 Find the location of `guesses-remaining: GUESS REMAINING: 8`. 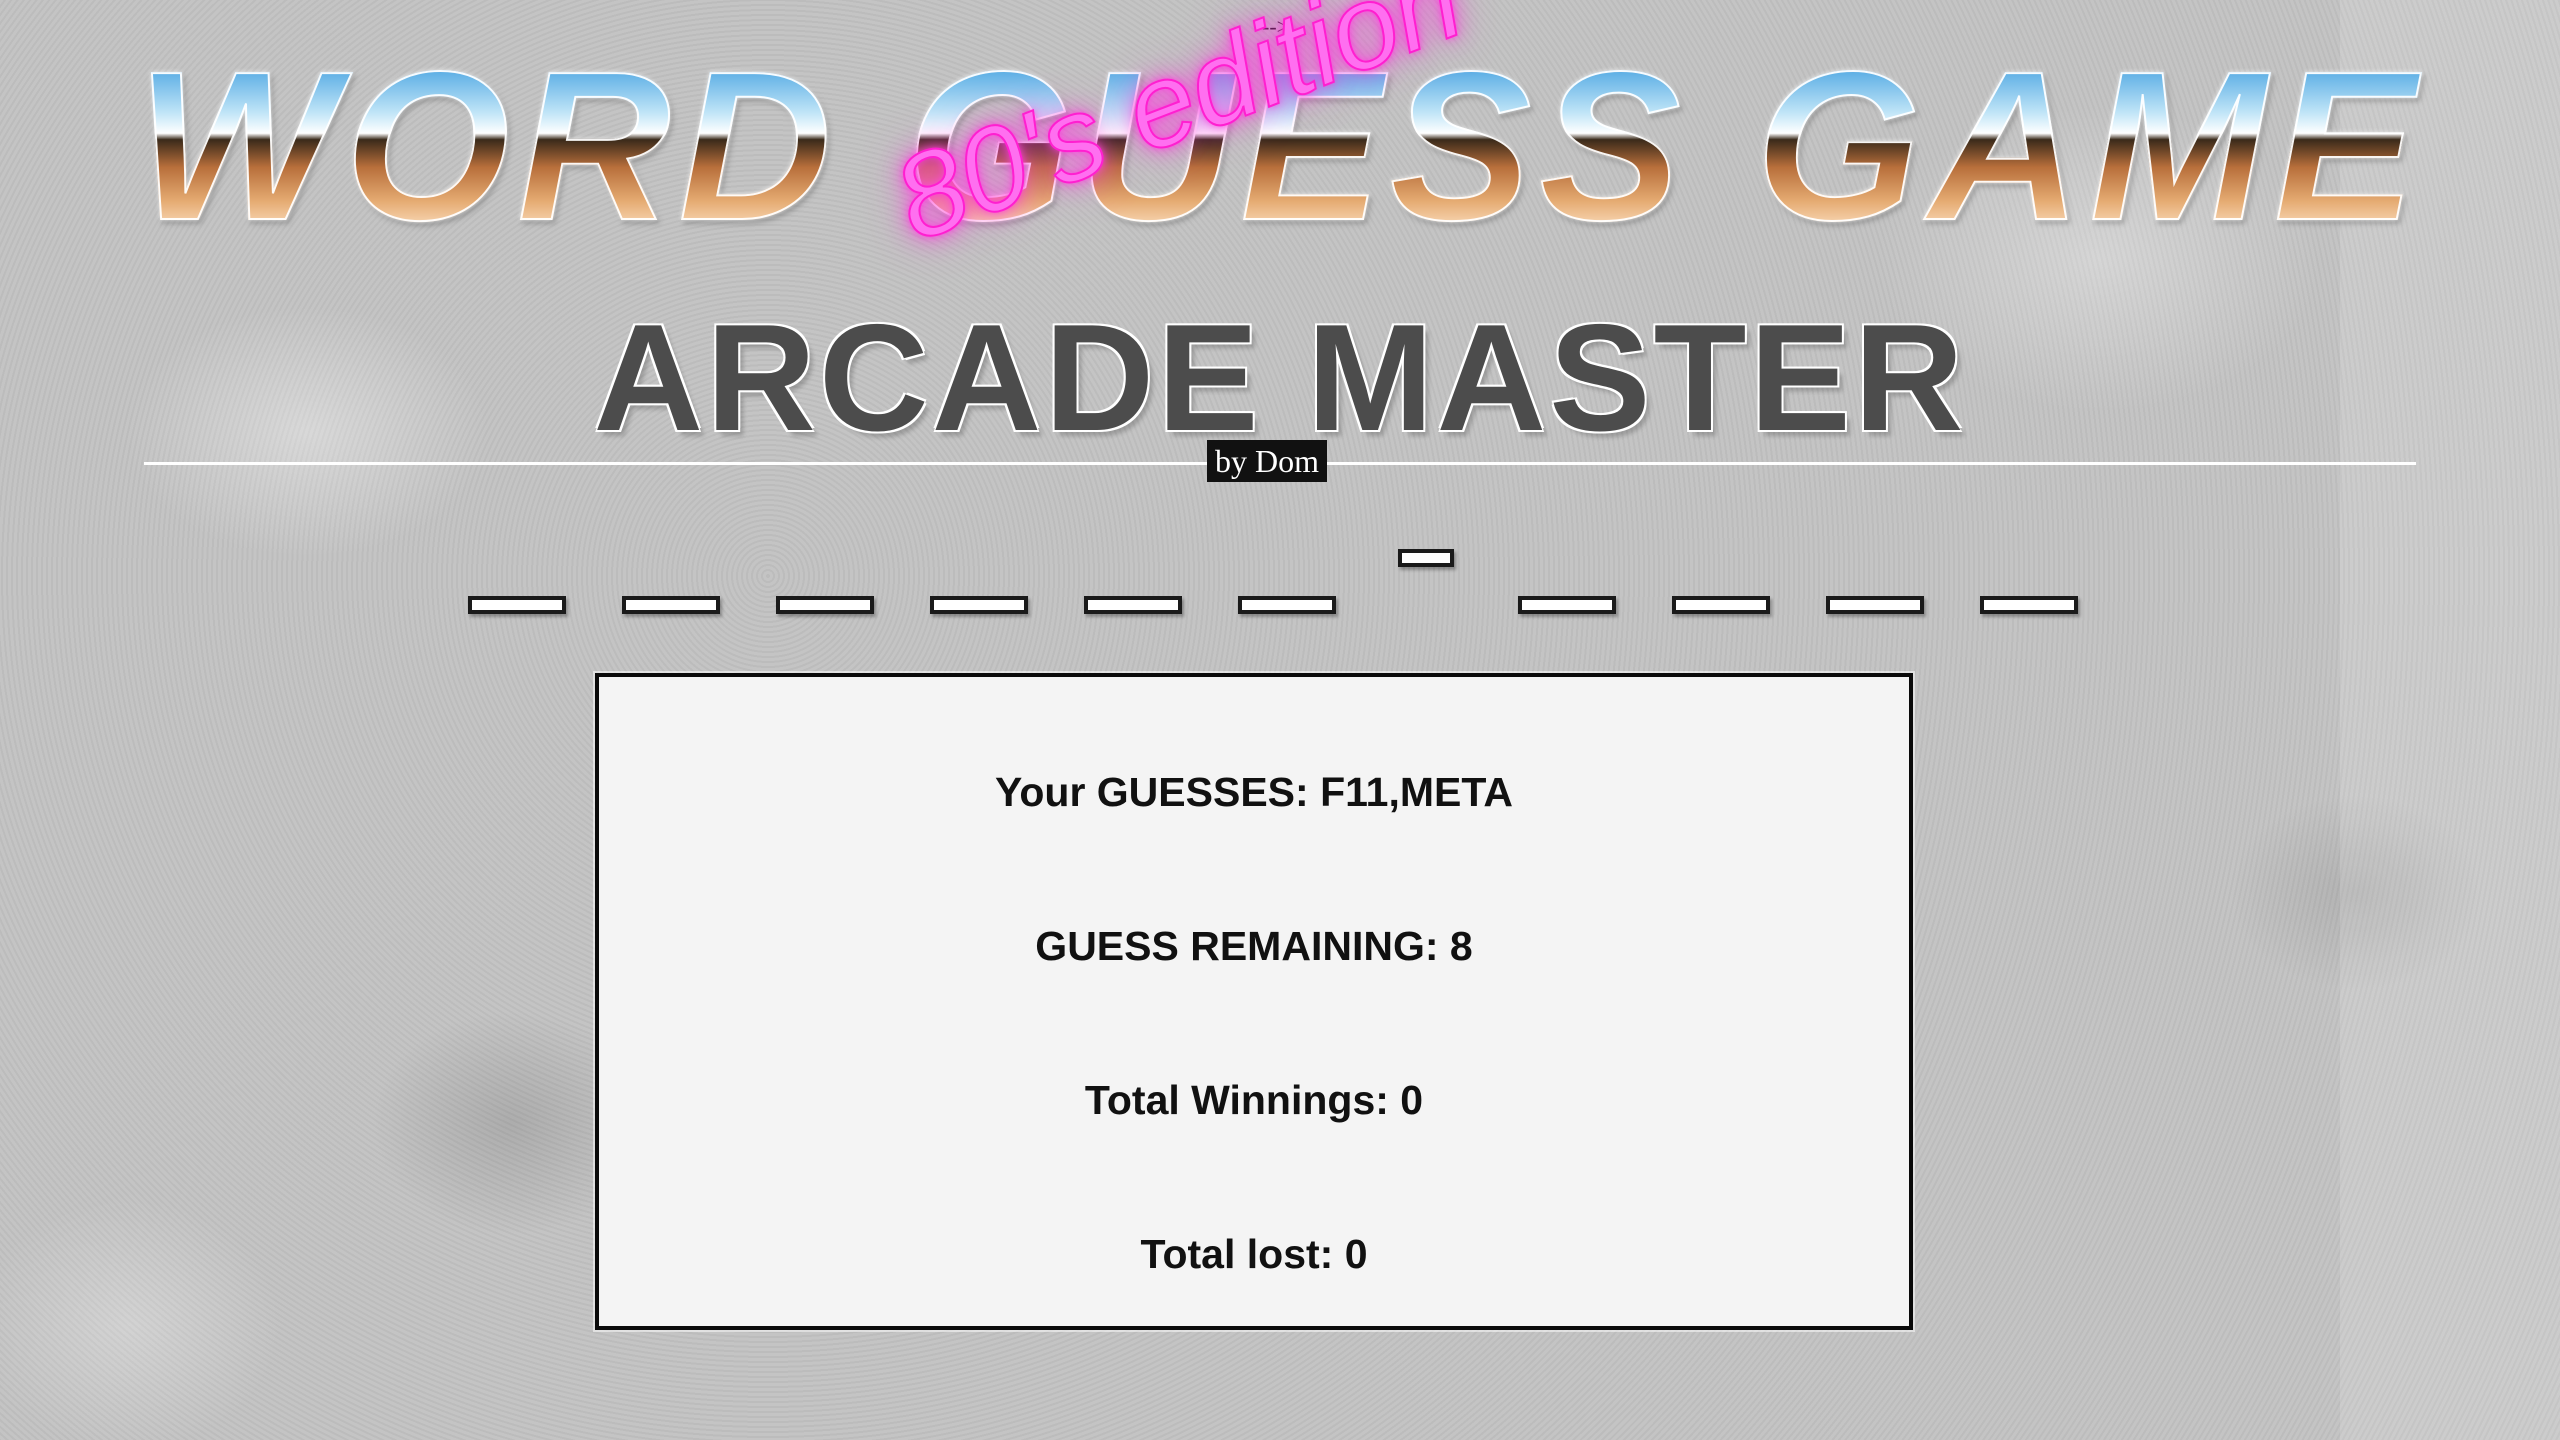

guesses-remaining: GUESS REMAINING: 8 is located at coordinates (1254, 946).